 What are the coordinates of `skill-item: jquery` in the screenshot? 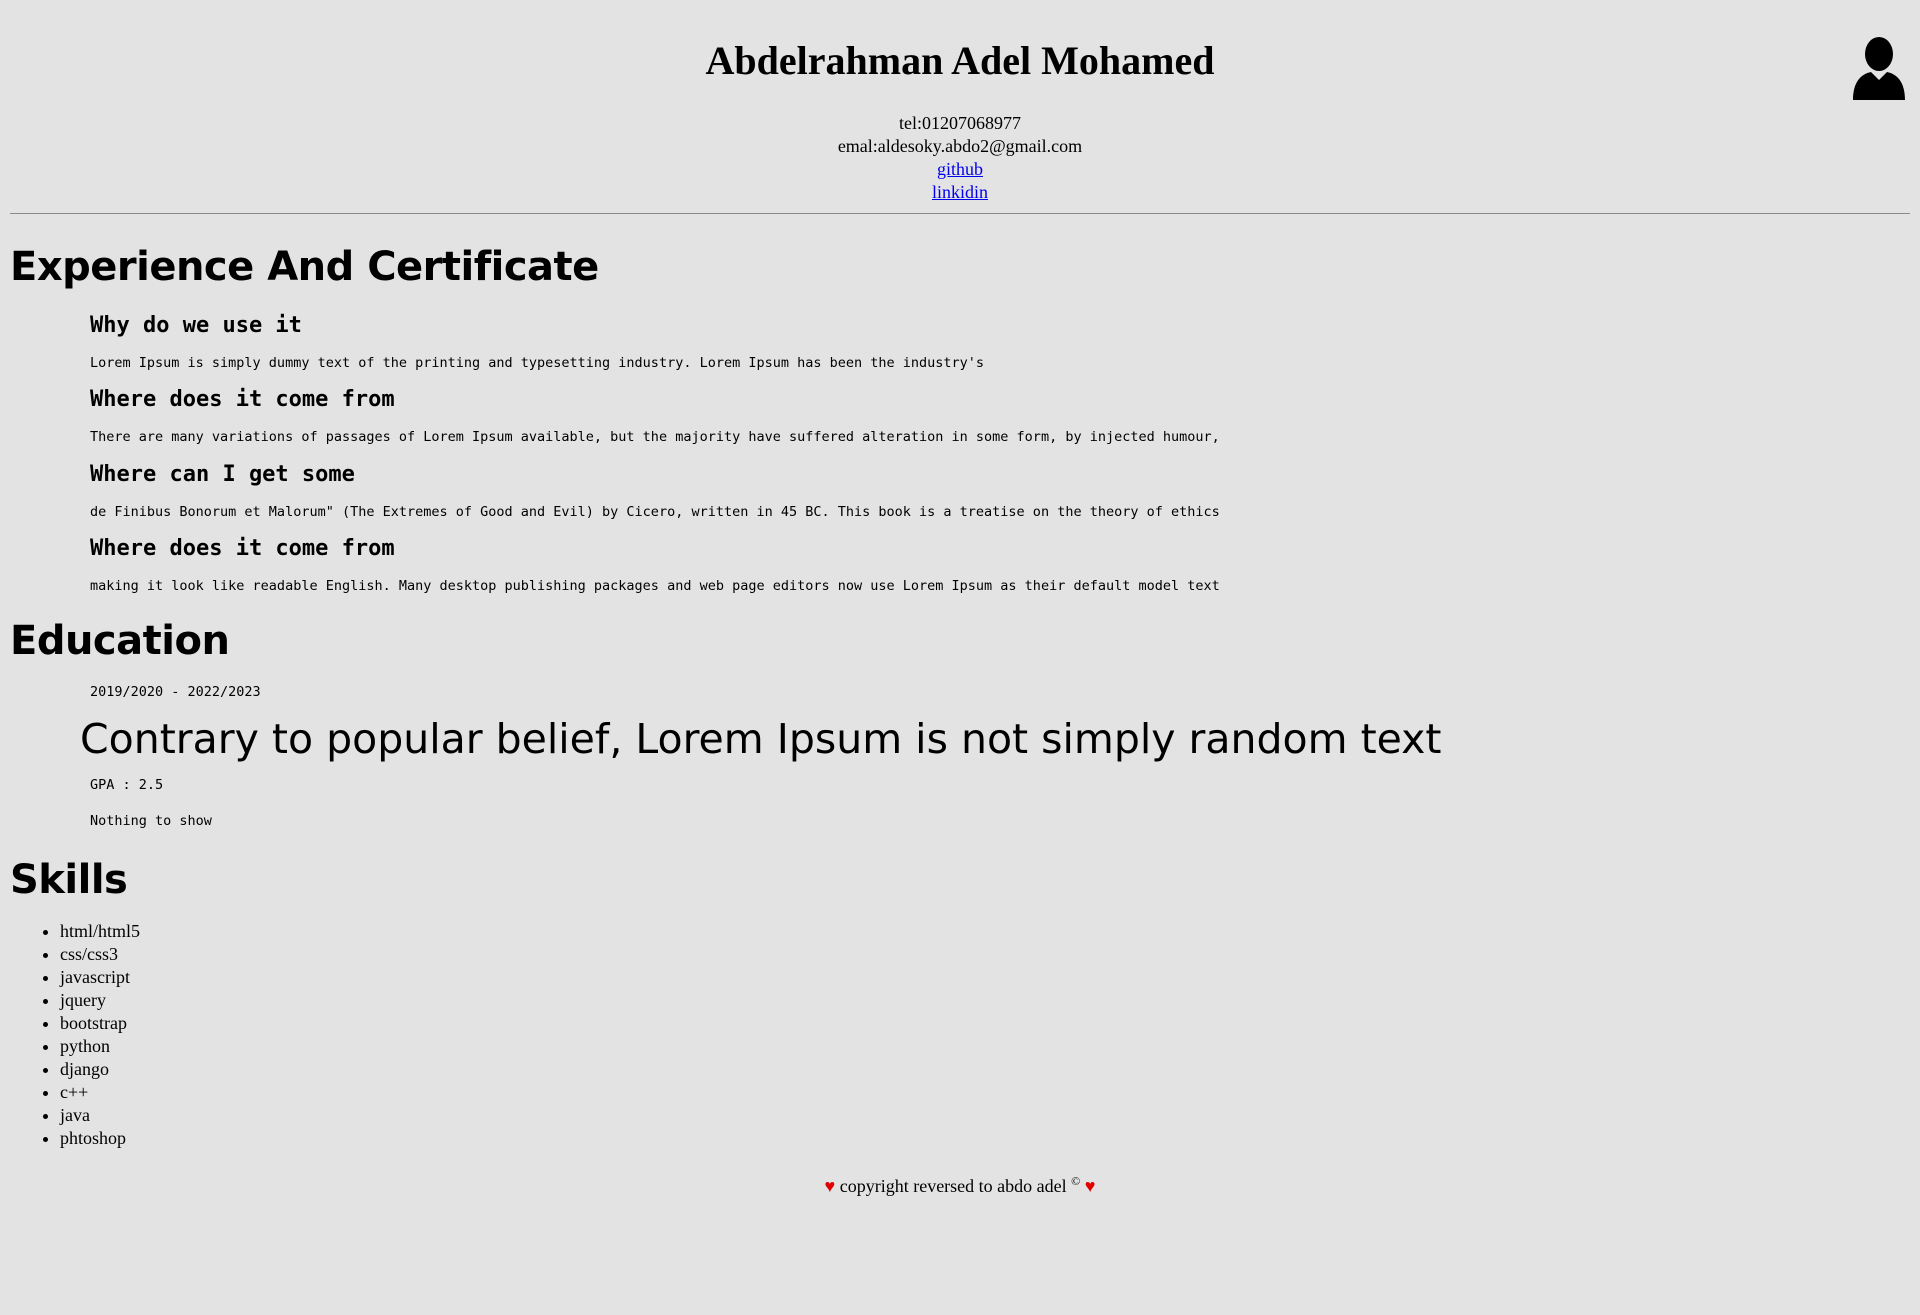 It's located at (985, 1000).